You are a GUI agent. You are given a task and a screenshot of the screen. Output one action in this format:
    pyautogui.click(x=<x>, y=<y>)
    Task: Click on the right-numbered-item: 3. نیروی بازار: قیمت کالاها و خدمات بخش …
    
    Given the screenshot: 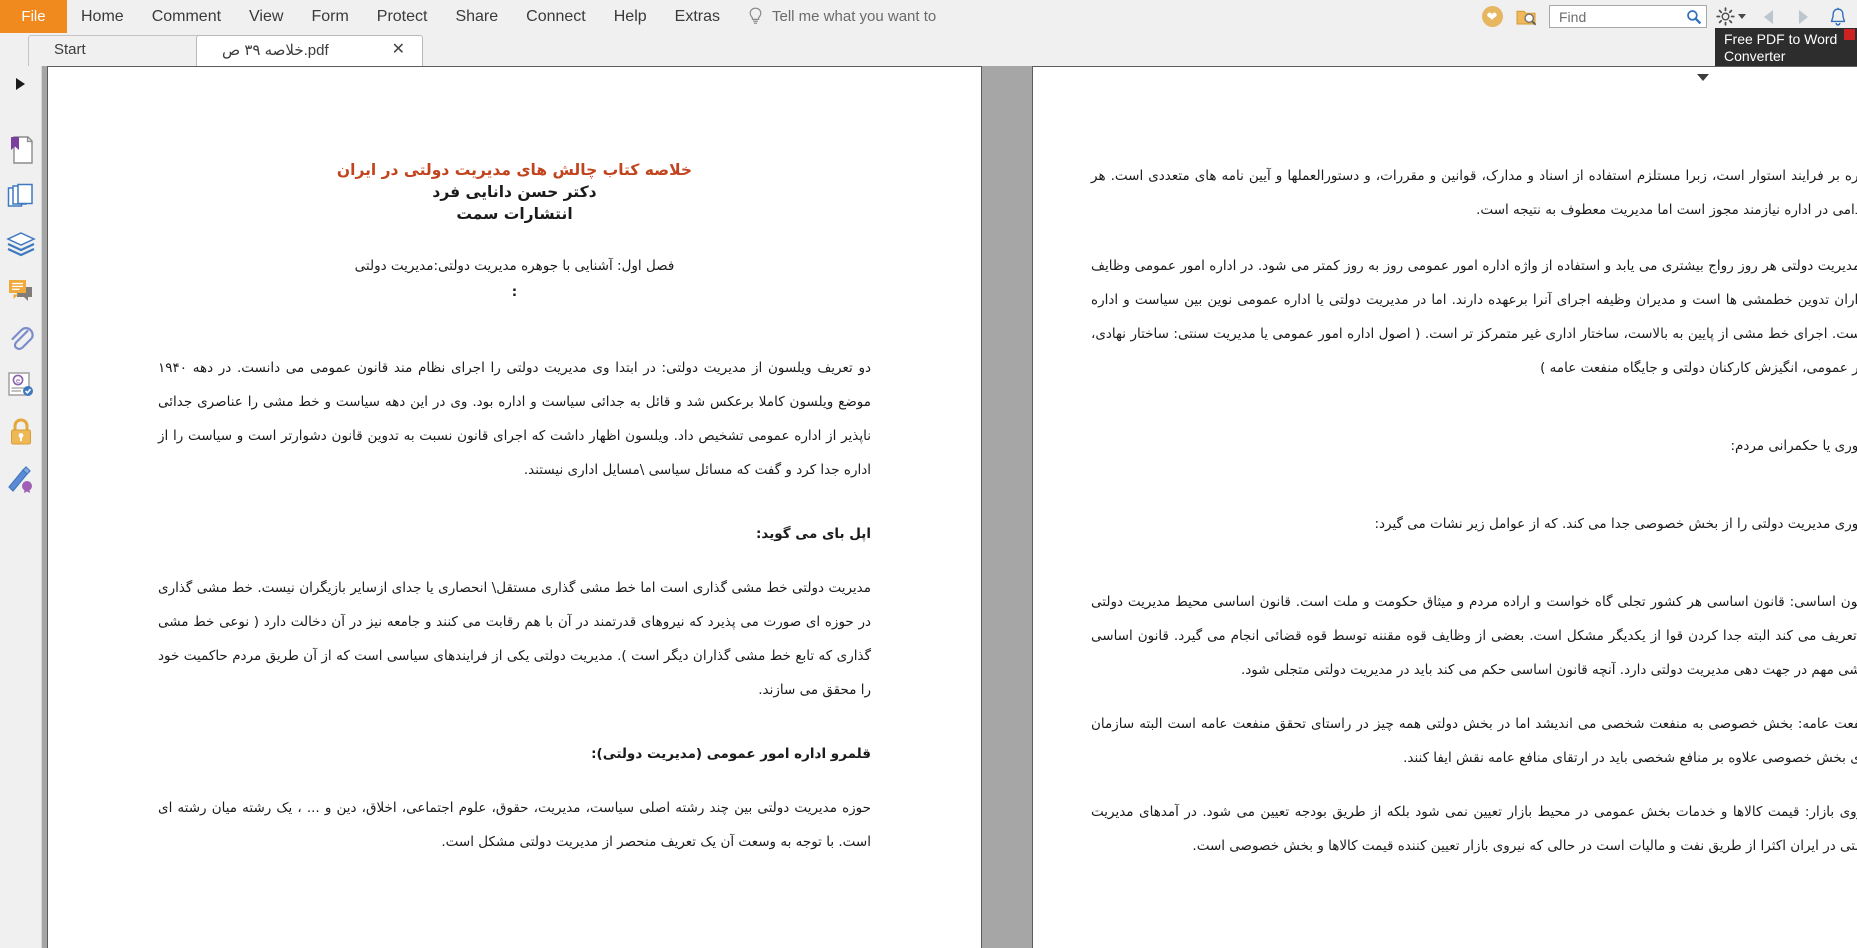 What is the action you would take?
    pyautogui.click(x=1474, y=829)
    